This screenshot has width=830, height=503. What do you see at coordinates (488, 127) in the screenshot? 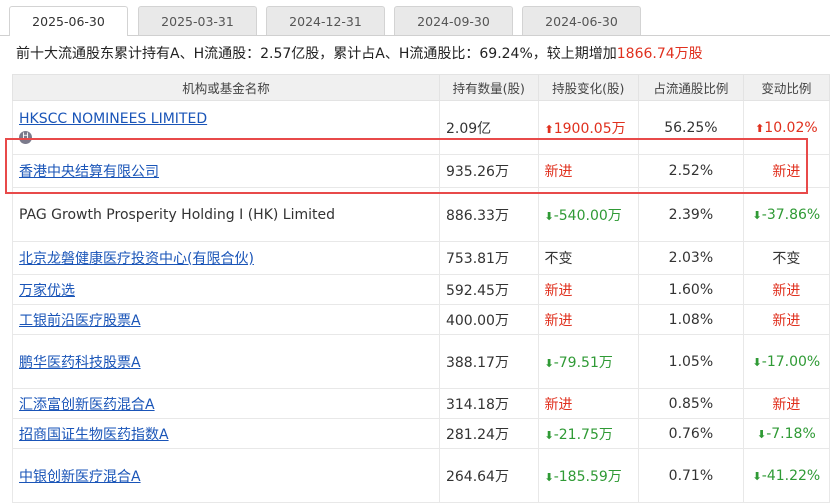
I see `holding-qty: 2.09亿` at bounding box center [488, 127].